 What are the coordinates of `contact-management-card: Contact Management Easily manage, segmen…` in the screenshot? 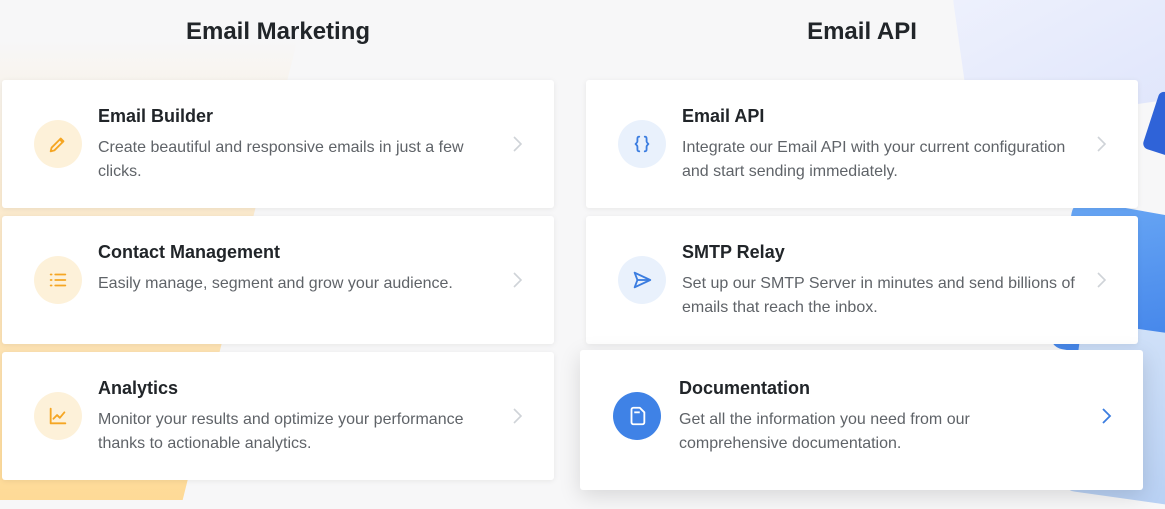 It's located at (278, 280).